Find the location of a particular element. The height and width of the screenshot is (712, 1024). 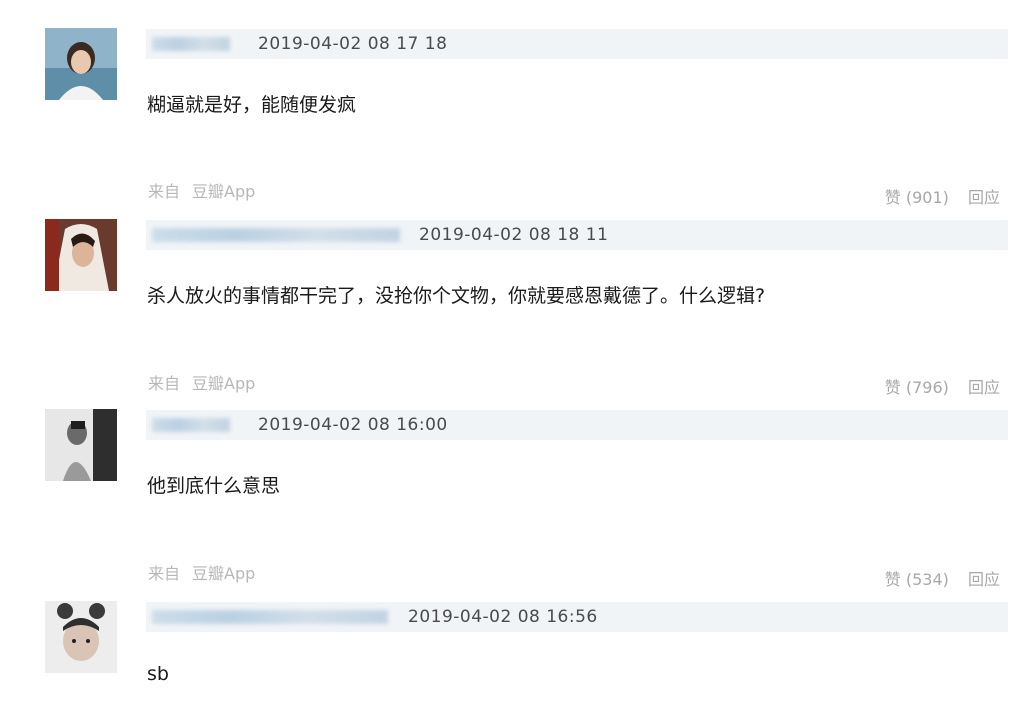

comment-timestamp: 2019-04-02 08 16:56 is located at coordinates (503, 617).